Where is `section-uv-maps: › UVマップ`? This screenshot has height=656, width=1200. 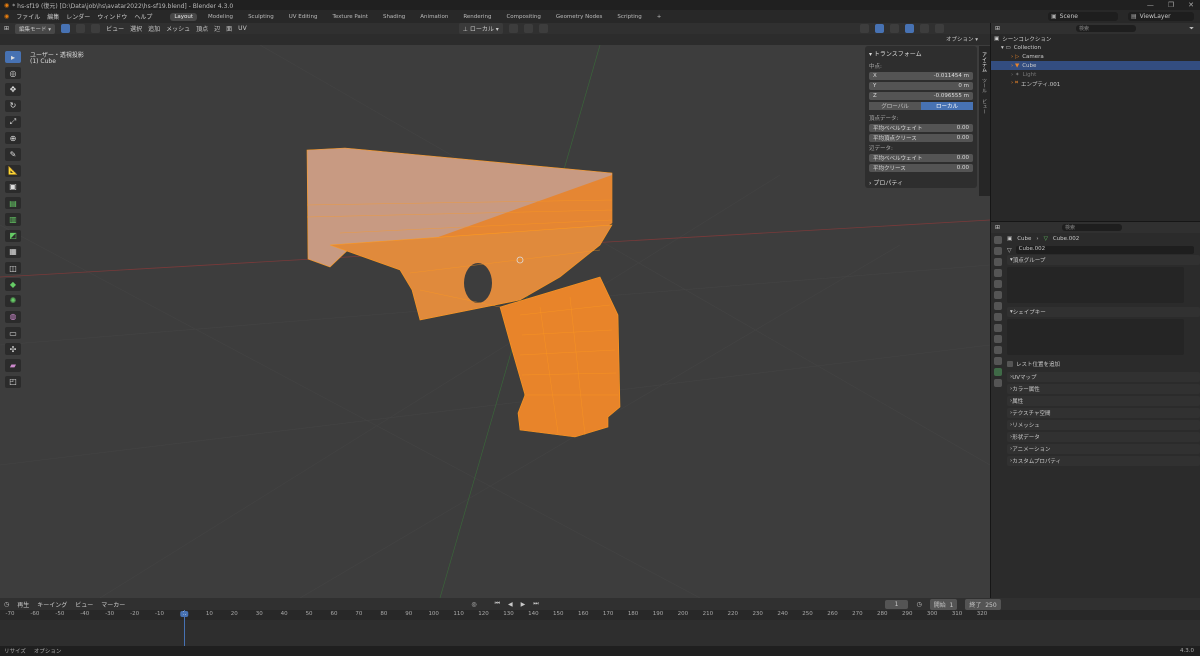 section-uv-maps: › UVマップ is located at coordinates (1103, 377).